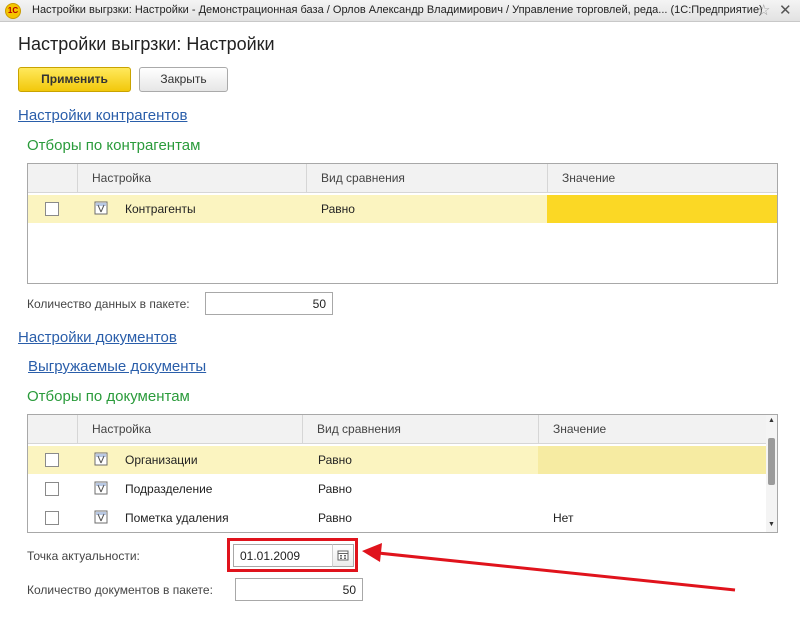  I want to click on row-setting-cell: Контрагенты, so click(160, 209).